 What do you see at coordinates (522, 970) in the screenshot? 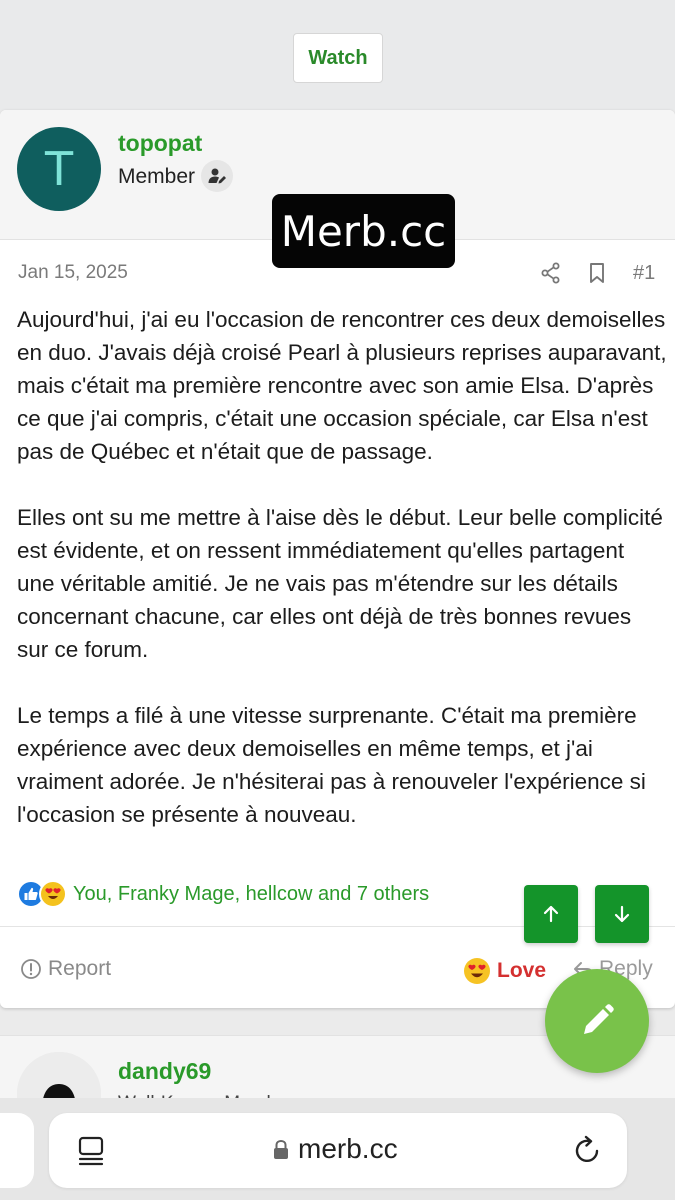
I see `love-label: Love` at bounding box center [522, 970].